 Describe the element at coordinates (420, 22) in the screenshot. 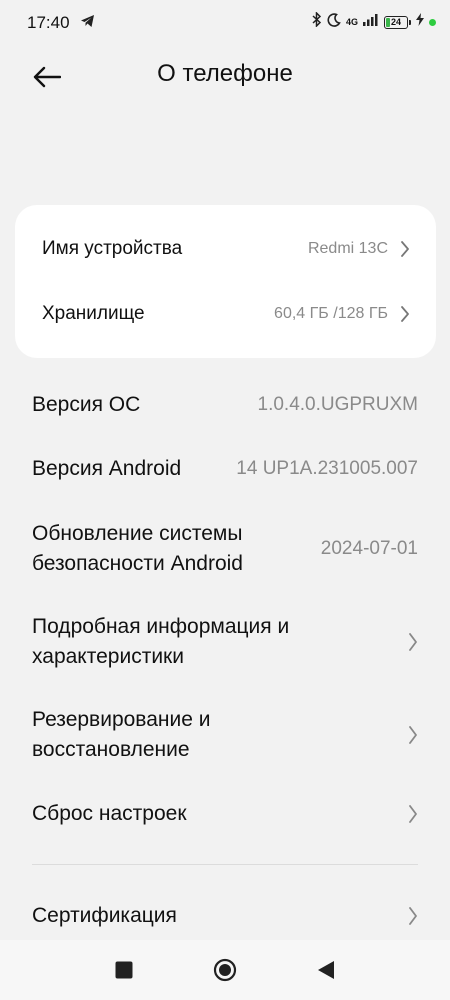

I see `charging-icon` at that location.